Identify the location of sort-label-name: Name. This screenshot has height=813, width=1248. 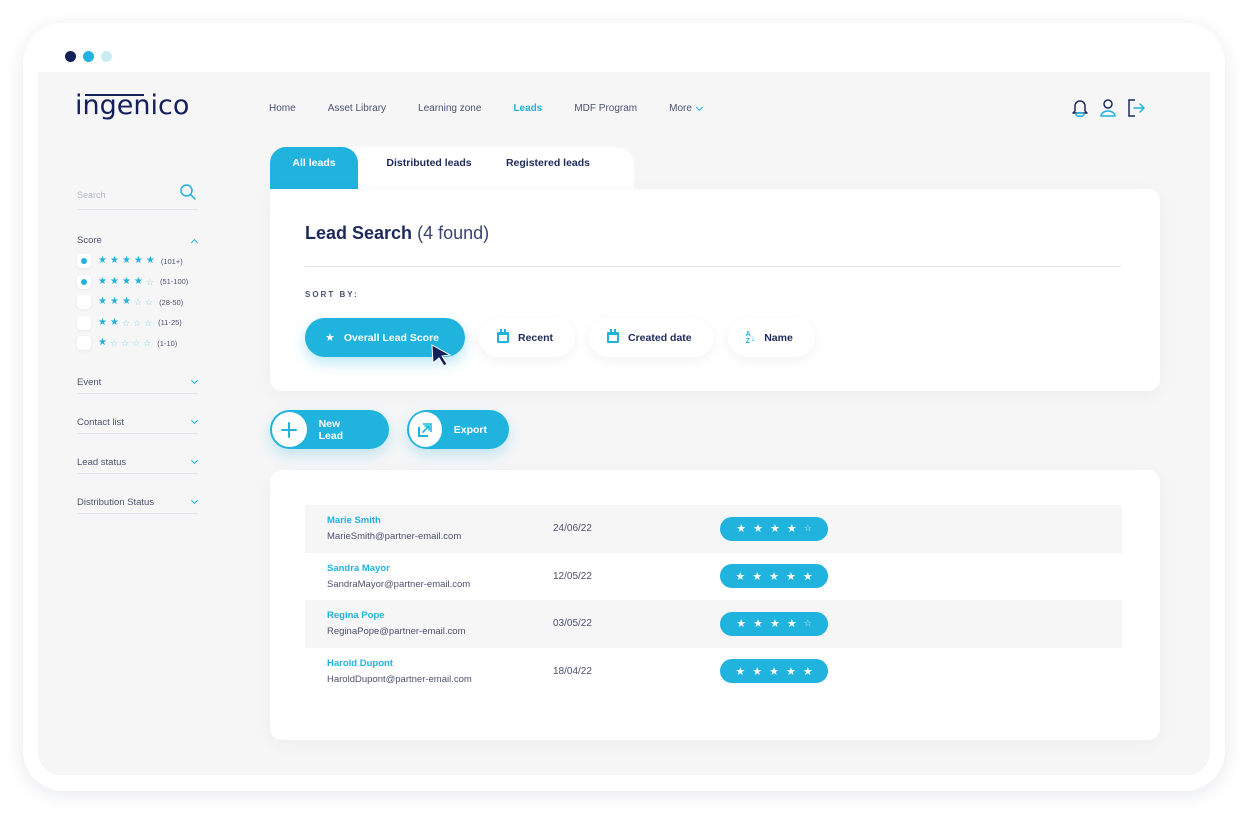
(778, 337).